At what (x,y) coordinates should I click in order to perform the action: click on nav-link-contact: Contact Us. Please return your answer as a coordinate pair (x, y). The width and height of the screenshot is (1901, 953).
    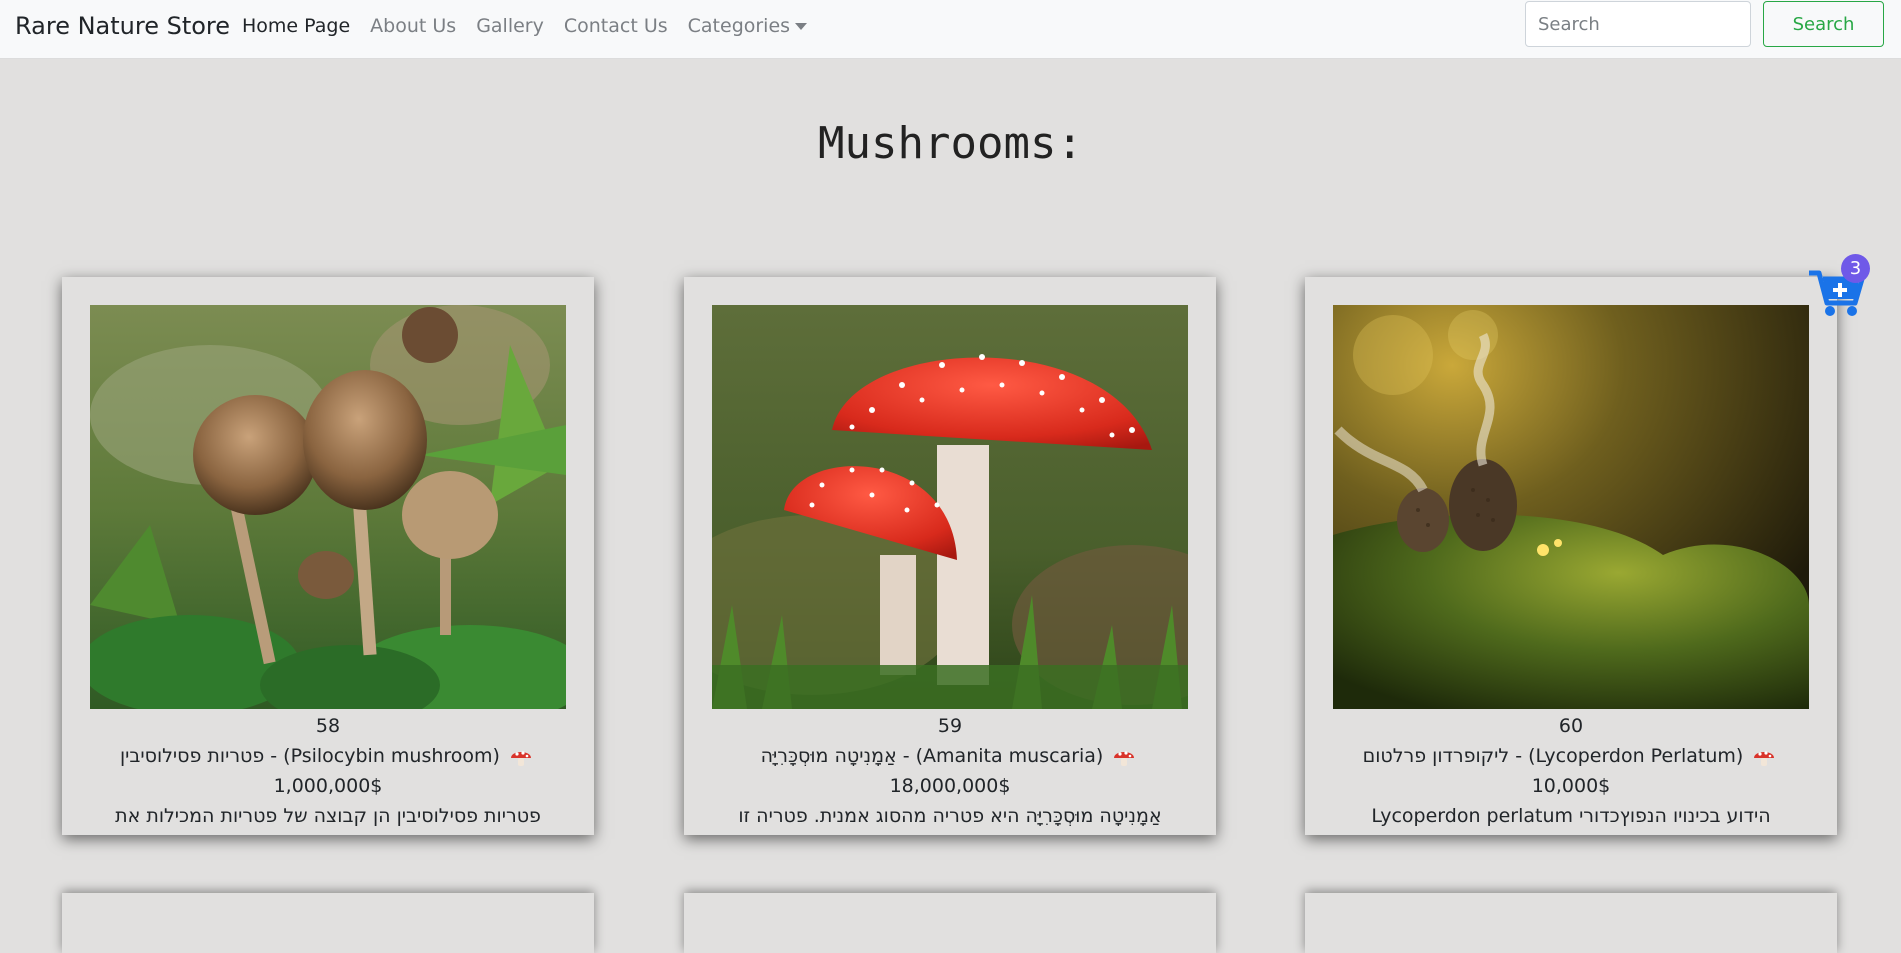
    Looking at the image, I should click on (616, 26).